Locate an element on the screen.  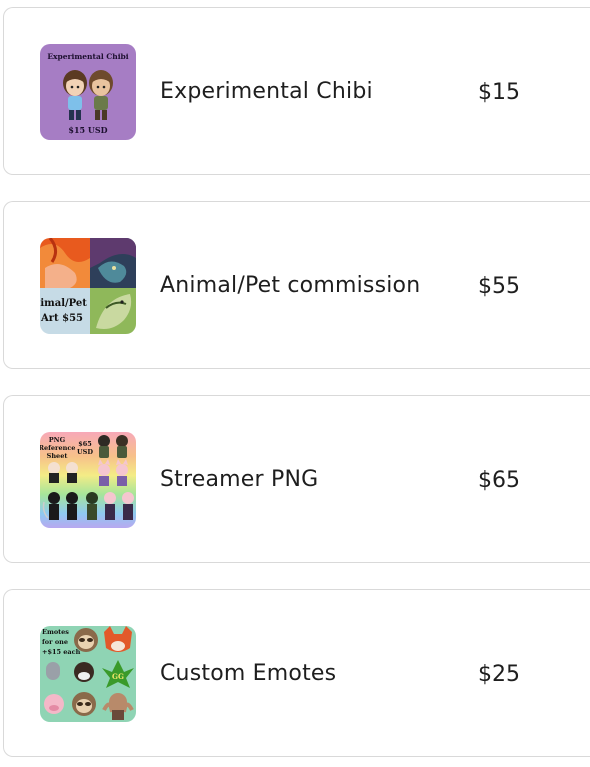
chibi-artwork-image: Experimental Chibi $15 USD is located at coordinates (88, 92).